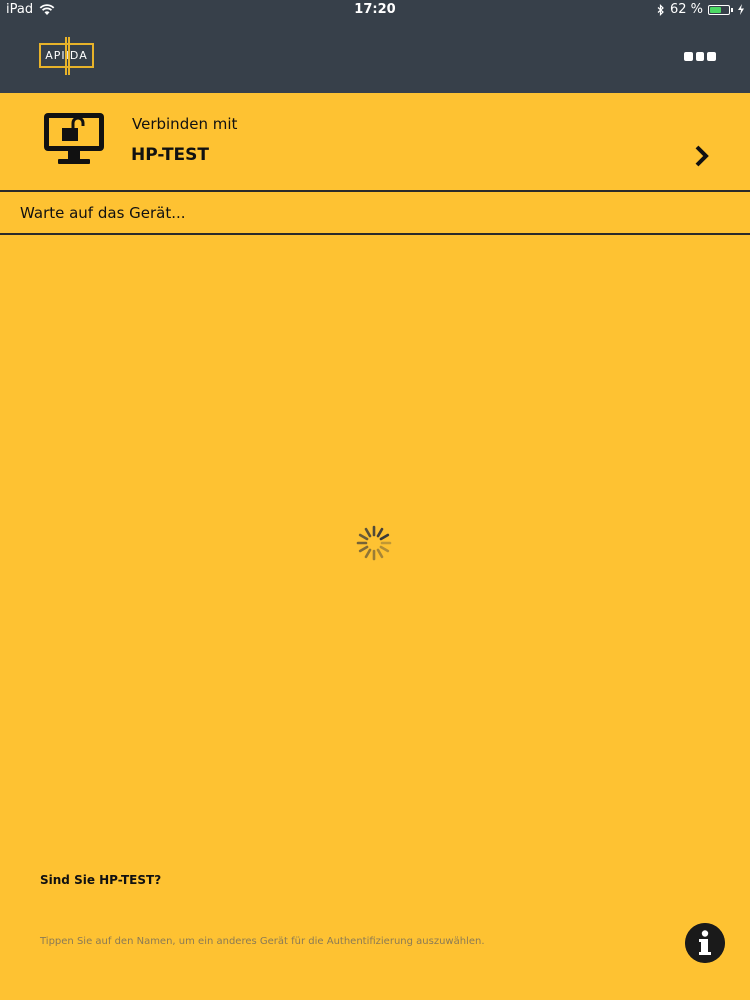 The image size is (750, 1000). Describe the element at coordinates (375, 142) in the screenshot. I see `device-select-row: Verbinden mit HP-TEST` at that location.